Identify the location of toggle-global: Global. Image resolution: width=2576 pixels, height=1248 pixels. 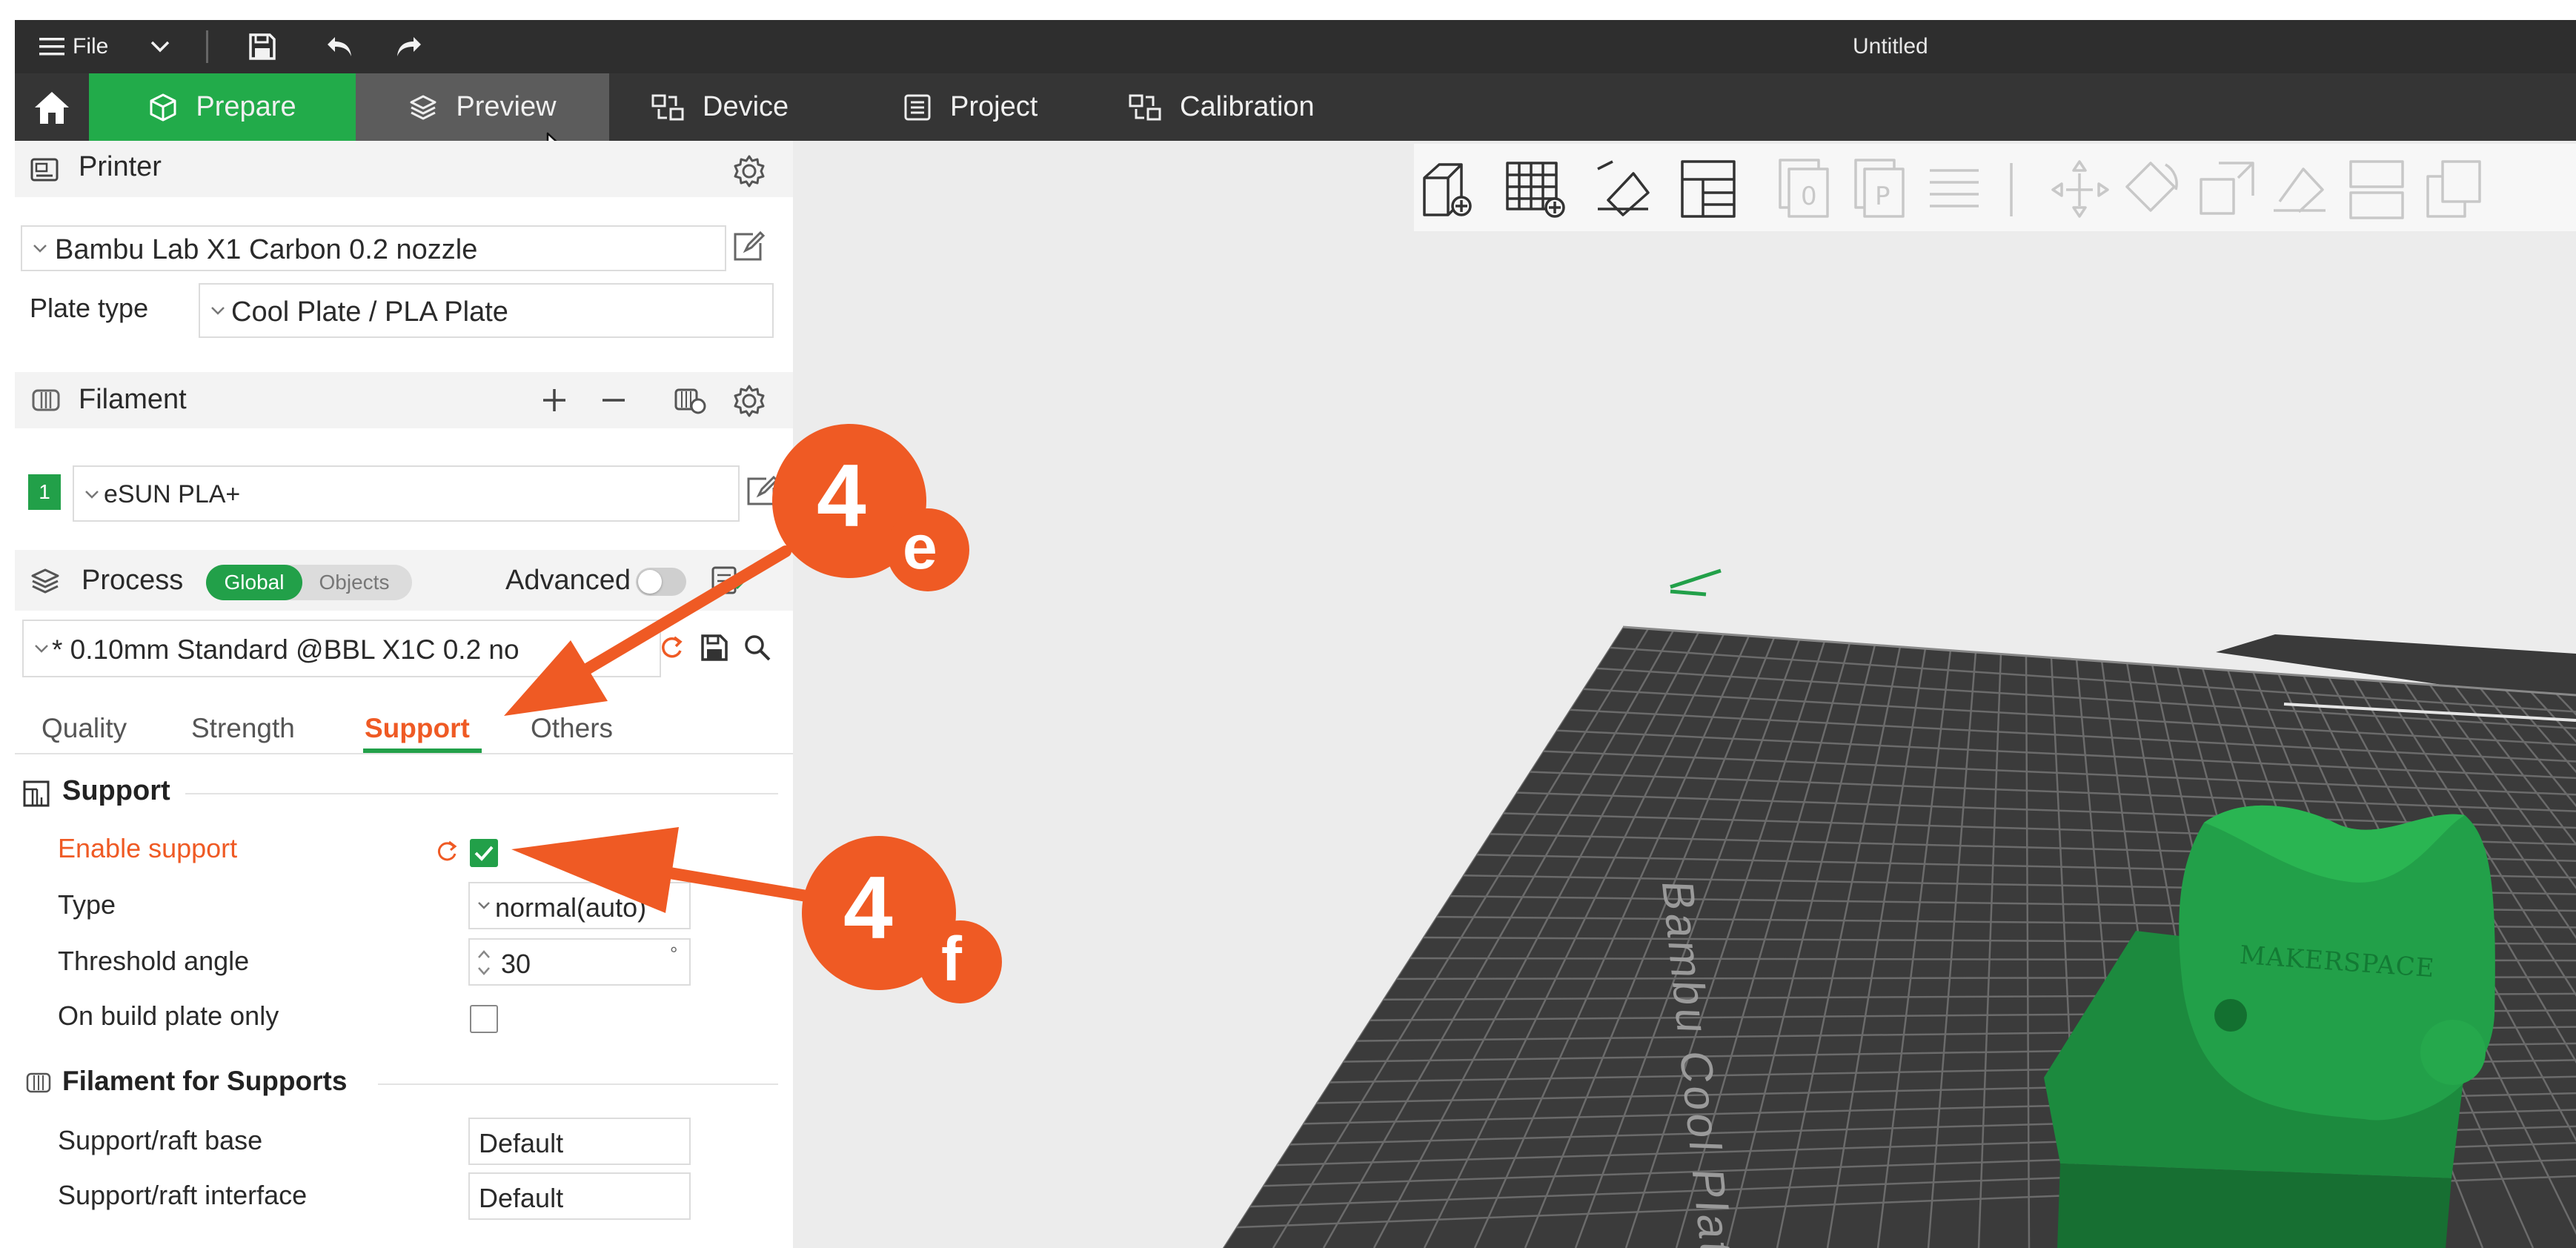
(254, 583).